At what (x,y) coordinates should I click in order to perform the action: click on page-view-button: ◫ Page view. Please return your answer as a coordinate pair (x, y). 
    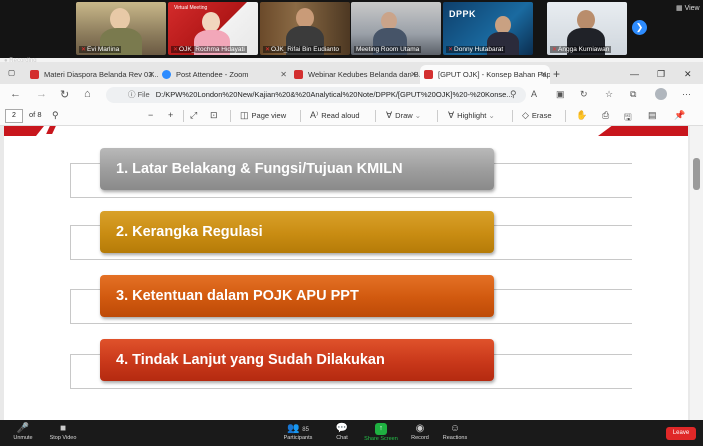
    Looking at the image, I should click on (263, 115).